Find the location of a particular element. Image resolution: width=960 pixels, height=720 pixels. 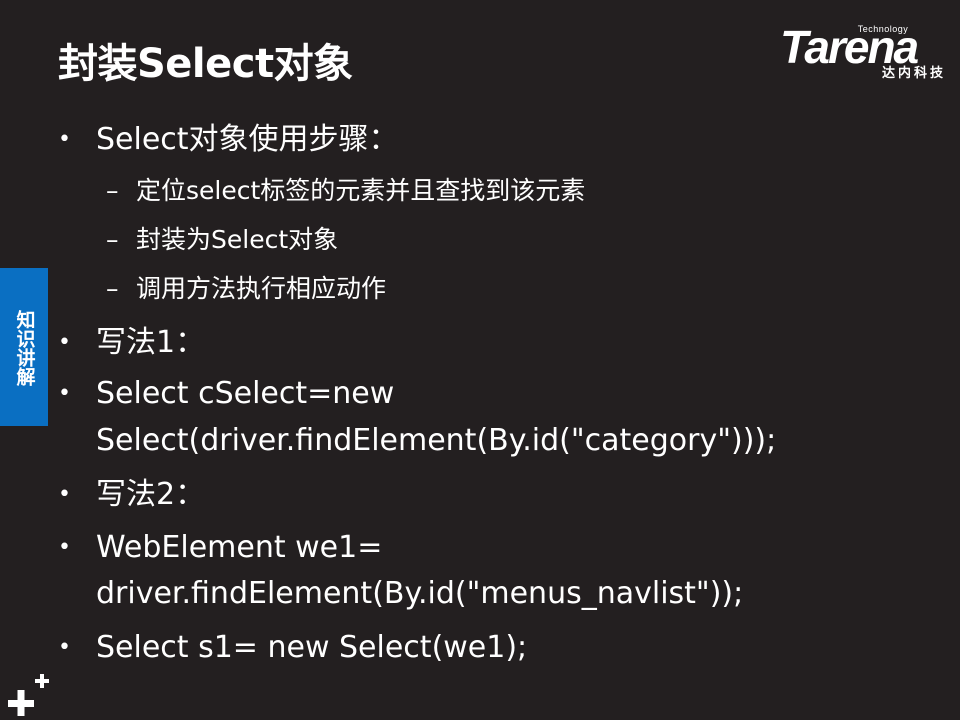

sub-bullet-text: 调用方法执行相应动作 is located at coordinates (261, 288).